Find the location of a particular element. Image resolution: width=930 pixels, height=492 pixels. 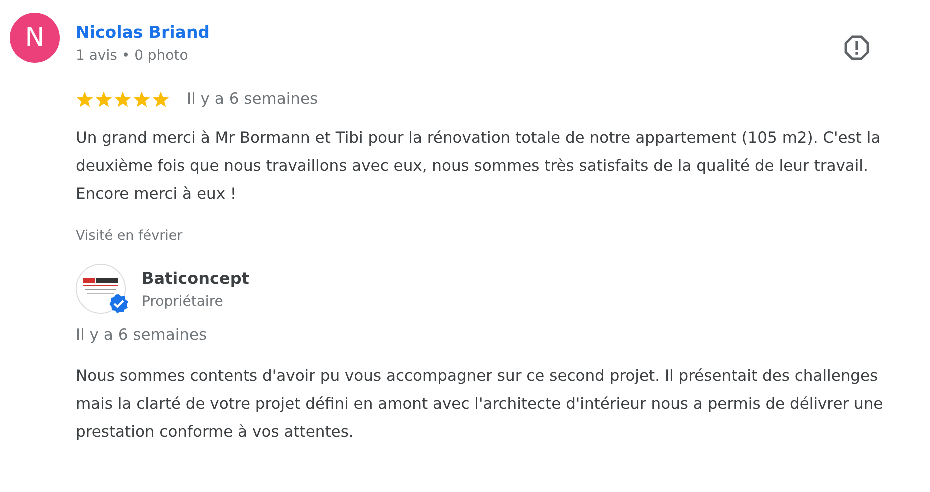

reviewer-name-link: Nicolas Briand is located at coordinates (143, 32).